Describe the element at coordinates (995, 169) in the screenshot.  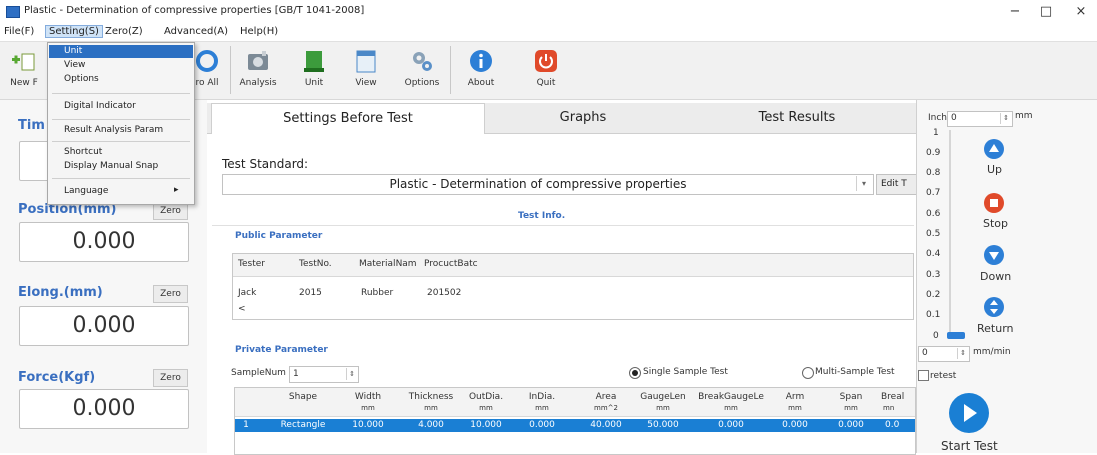
I see `up-label: Up` at that location.